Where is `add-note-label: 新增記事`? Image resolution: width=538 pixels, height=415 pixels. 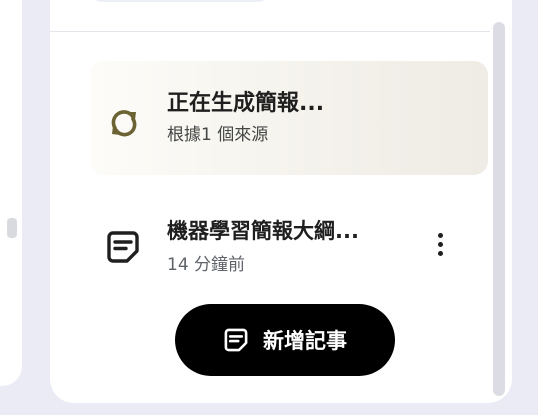 add-note-label: 新增記事 is located at coordinates (305, 341).